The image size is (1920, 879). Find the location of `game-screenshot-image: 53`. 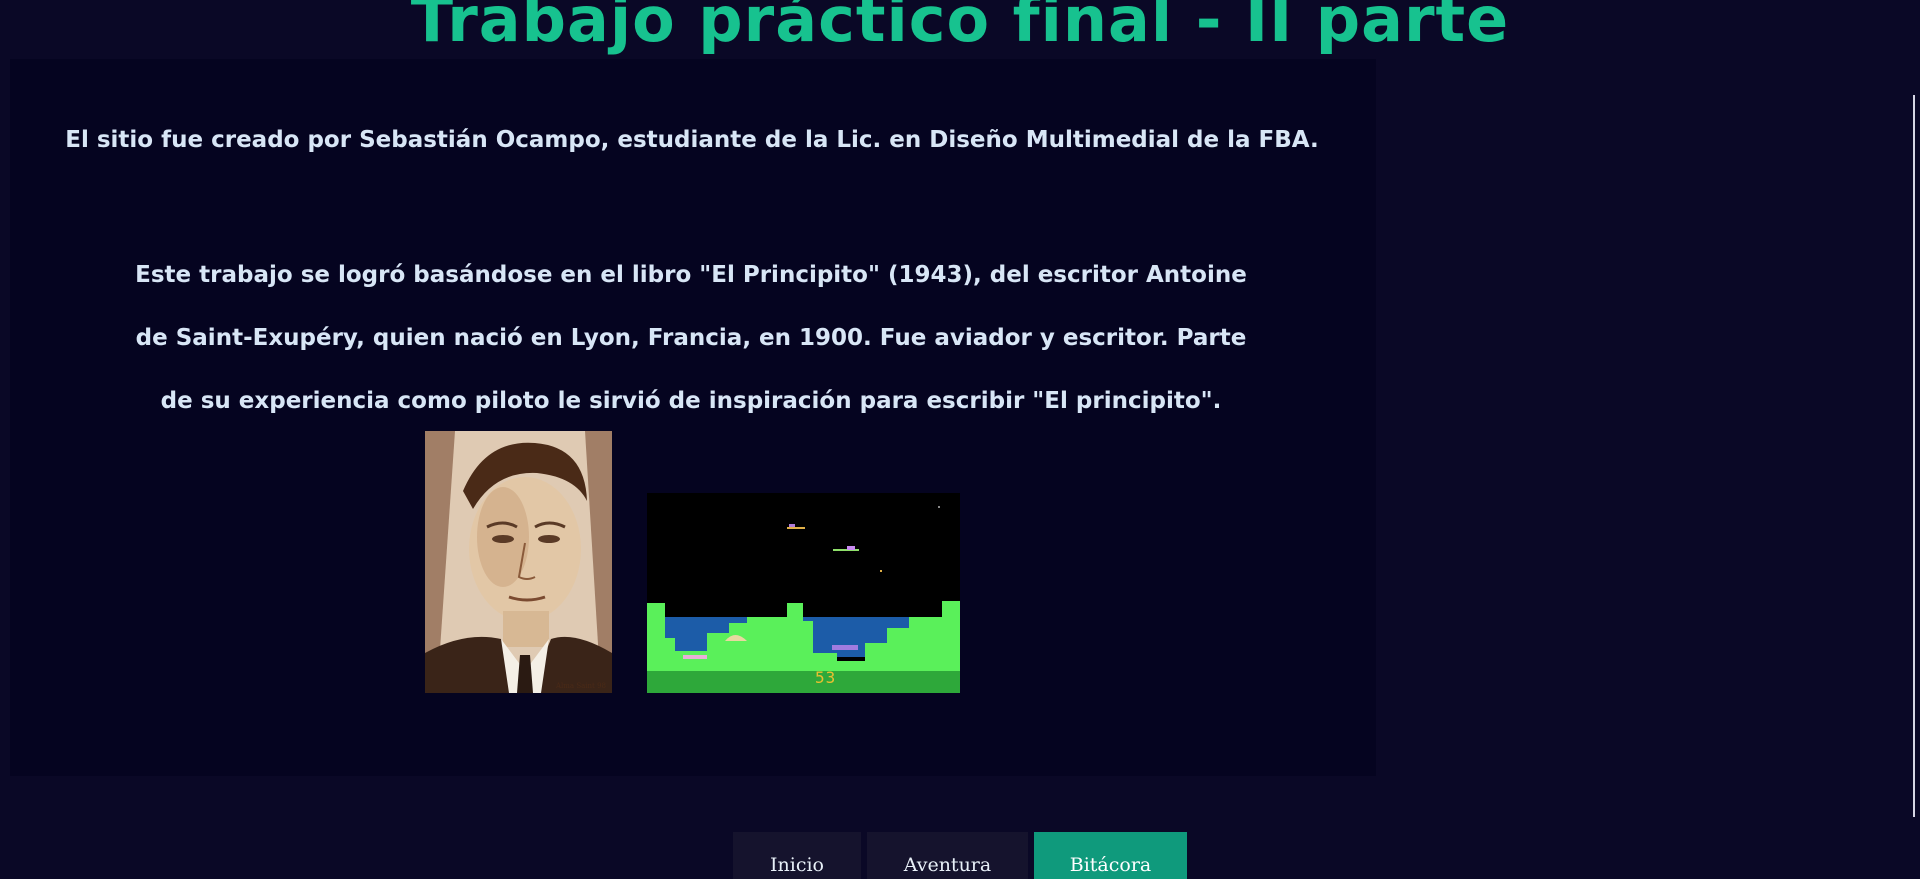

game-screenshot-image: 53 is located at coordinates (803, 593).